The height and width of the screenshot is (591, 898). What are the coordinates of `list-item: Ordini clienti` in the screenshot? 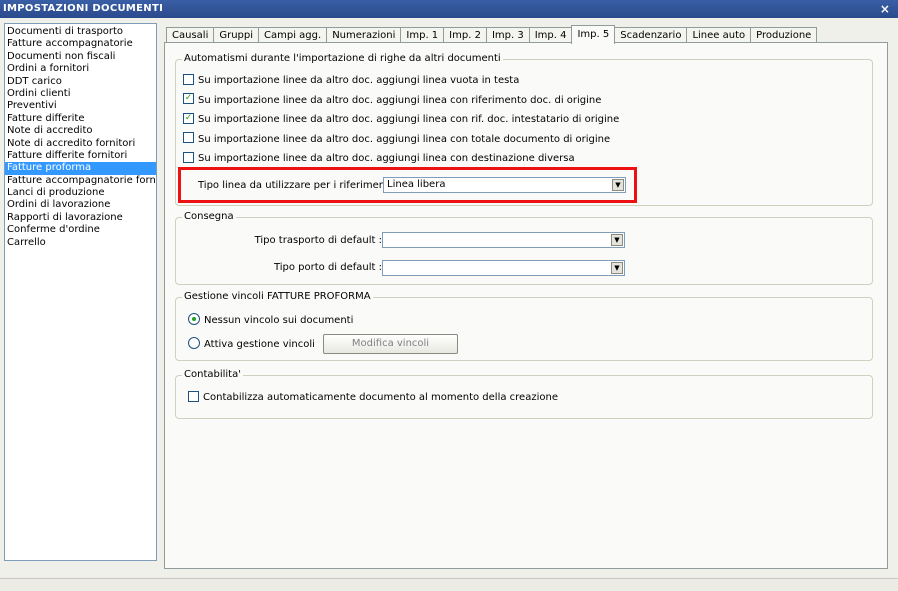 It's located at (80, 94).